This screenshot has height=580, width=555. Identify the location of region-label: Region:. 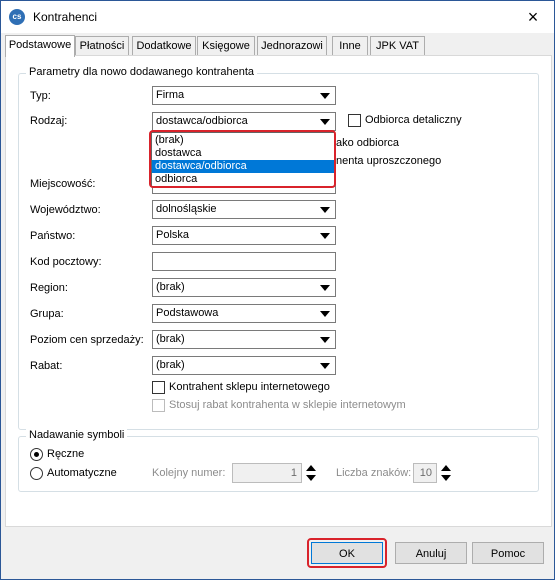
(49, 288).